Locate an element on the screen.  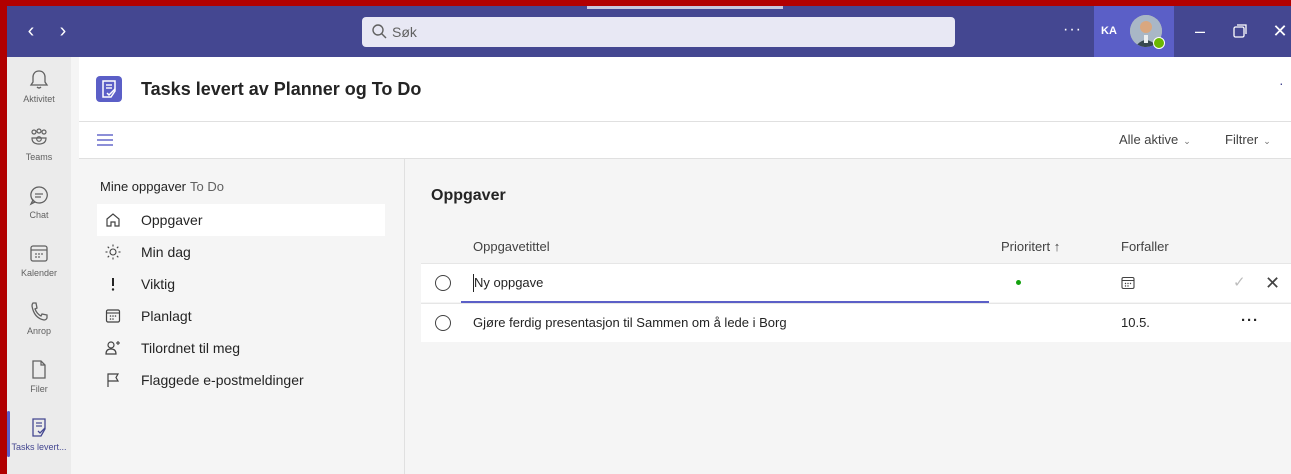
task-due-date: 10.5. is located at coordinates (1135, 322).